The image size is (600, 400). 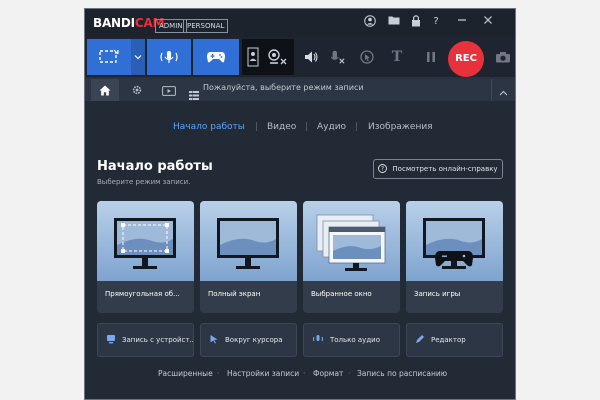 I want to click on card-selected-window: Выбранное окно, so click(x=351, y=257).